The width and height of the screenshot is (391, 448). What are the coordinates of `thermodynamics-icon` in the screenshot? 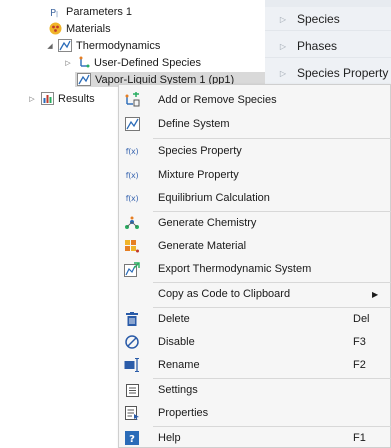 It's located at (65, 46).